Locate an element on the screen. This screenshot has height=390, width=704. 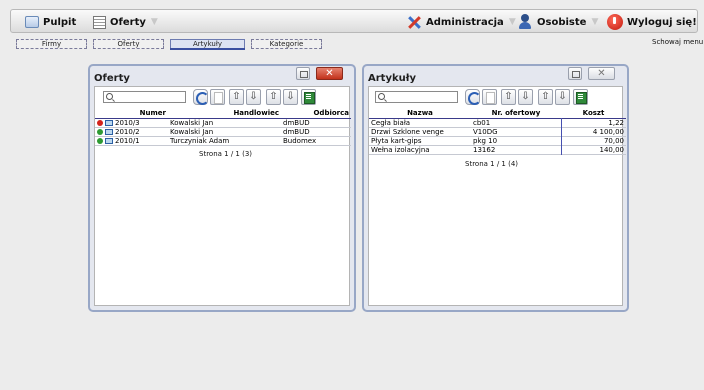
menu-oferty-label: Oferty is located at coordinates (128, 22).